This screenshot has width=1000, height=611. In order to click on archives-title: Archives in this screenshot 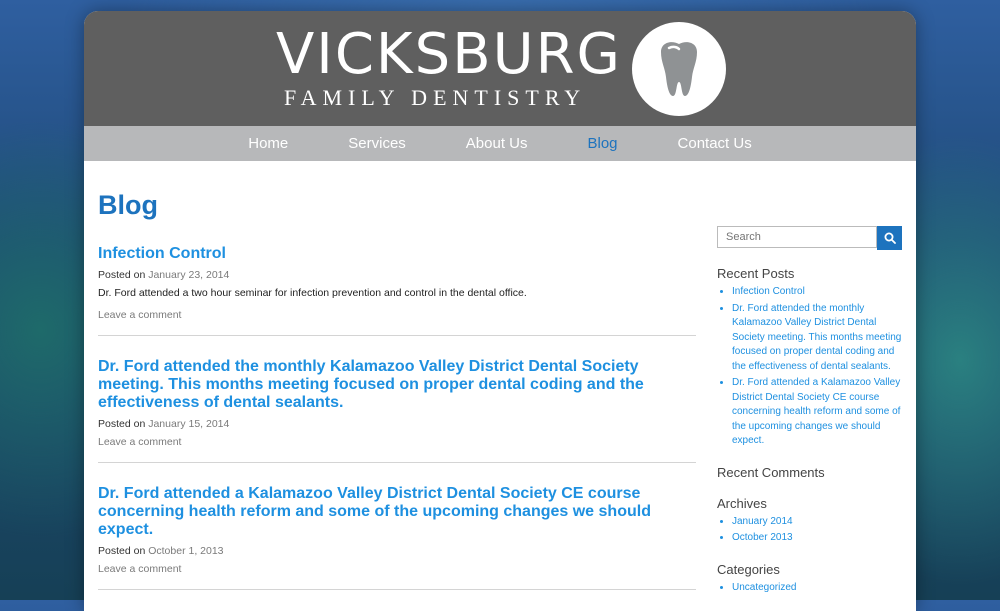, I will do `click(742, 503)`.